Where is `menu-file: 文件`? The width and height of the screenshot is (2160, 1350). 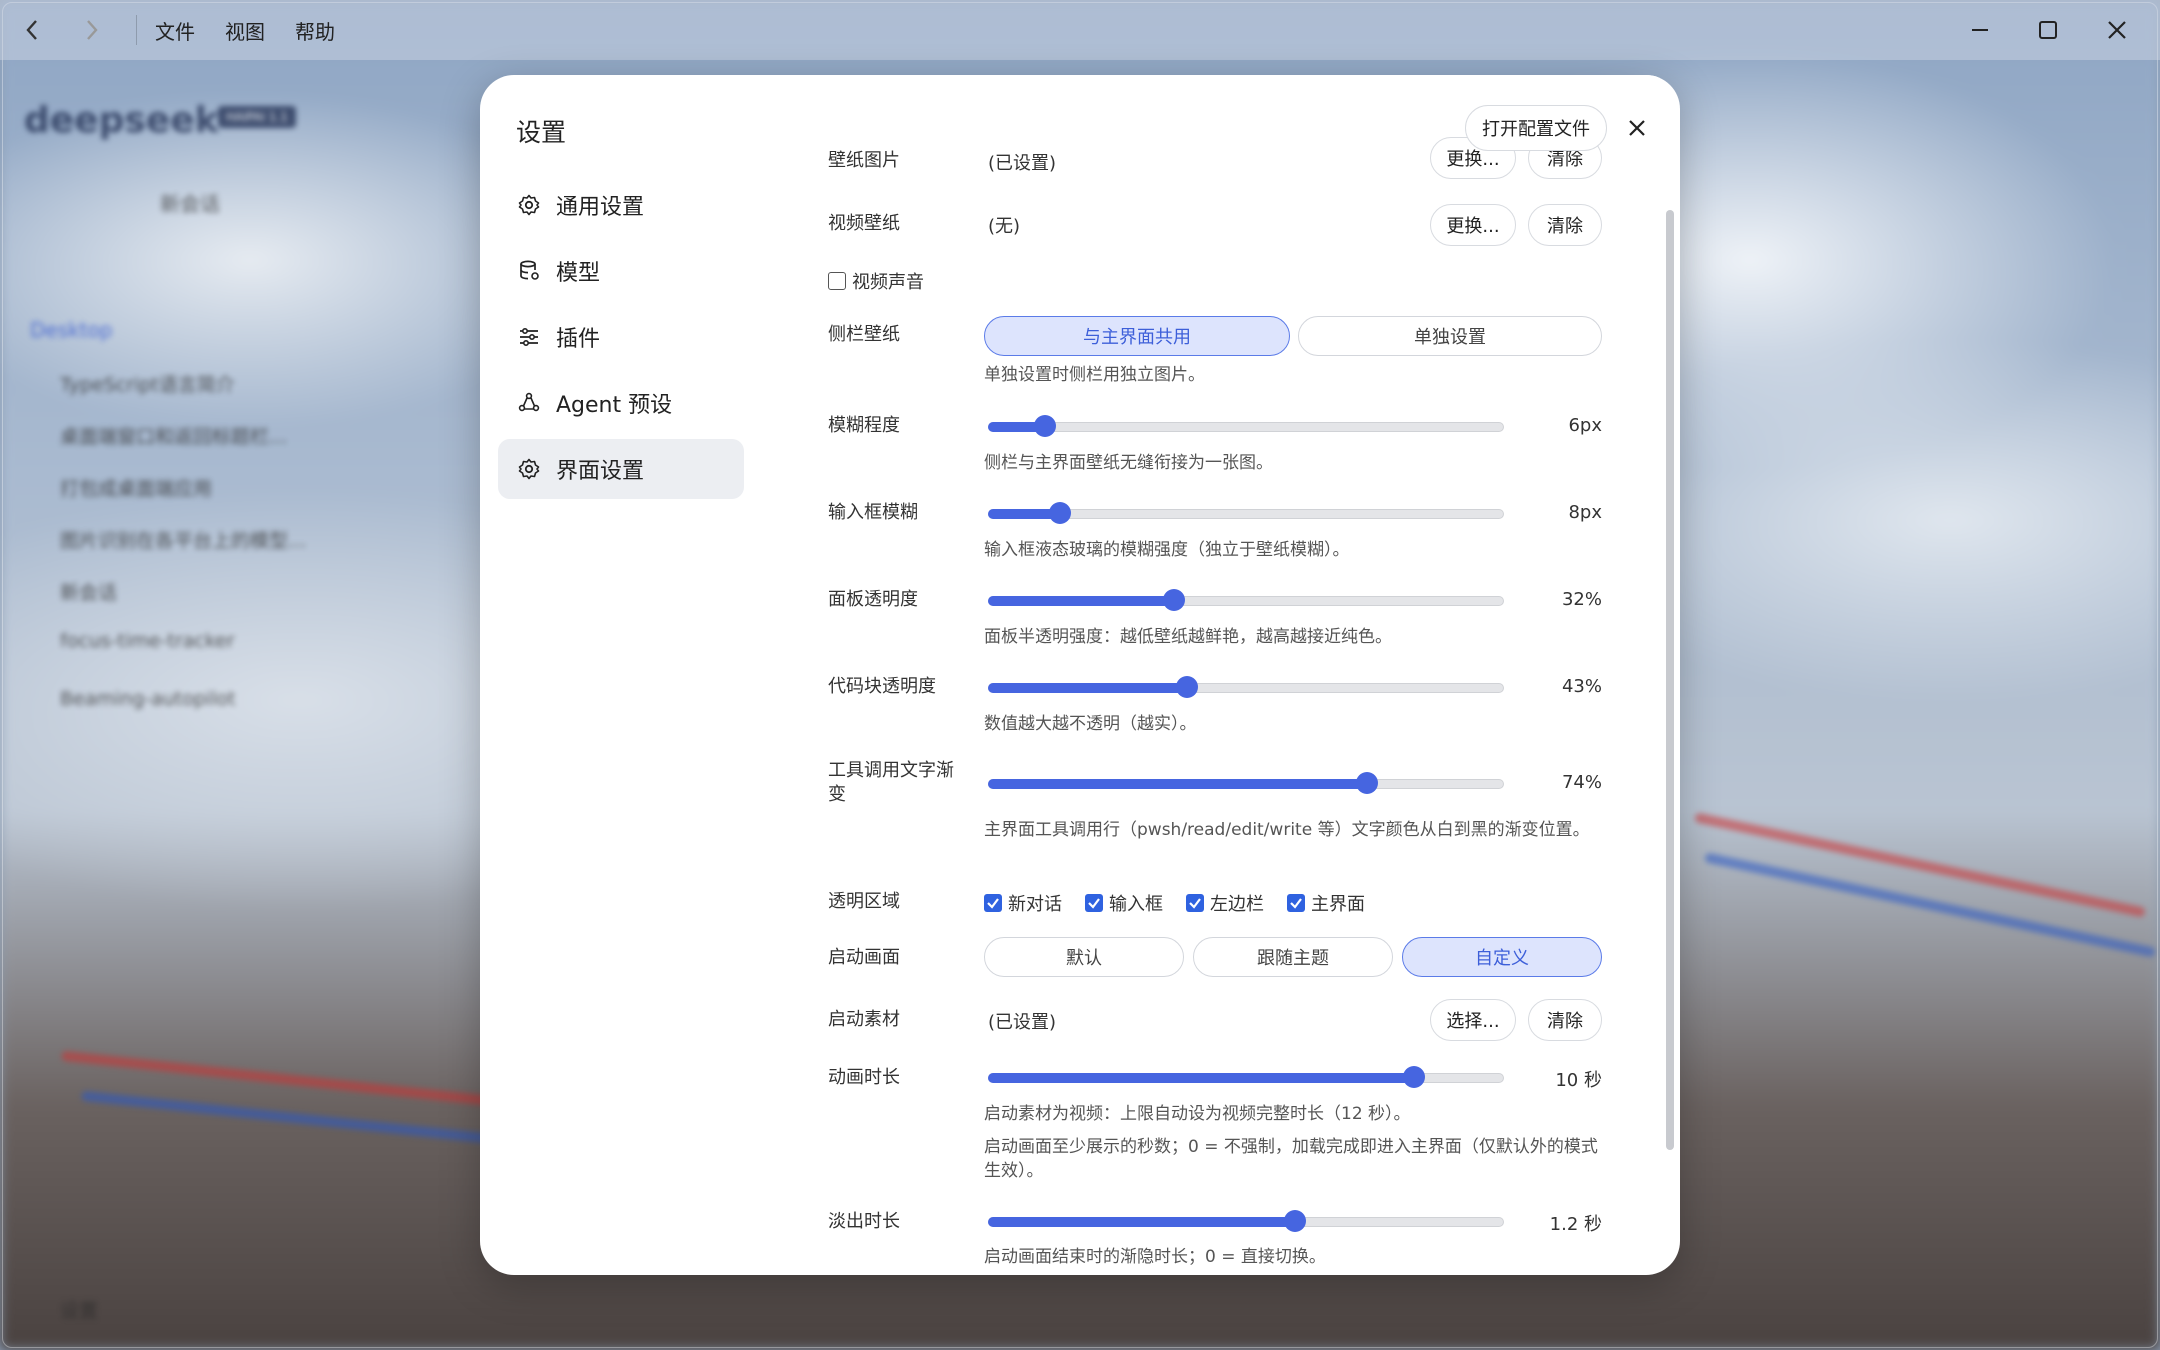
menu-file: 文件 is located at coordinates (175, 30).